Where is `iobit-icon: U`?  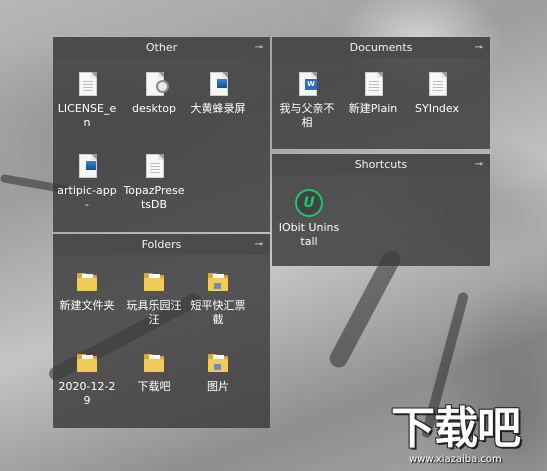 iobit-icon: U is located at coordinates (309, 203).